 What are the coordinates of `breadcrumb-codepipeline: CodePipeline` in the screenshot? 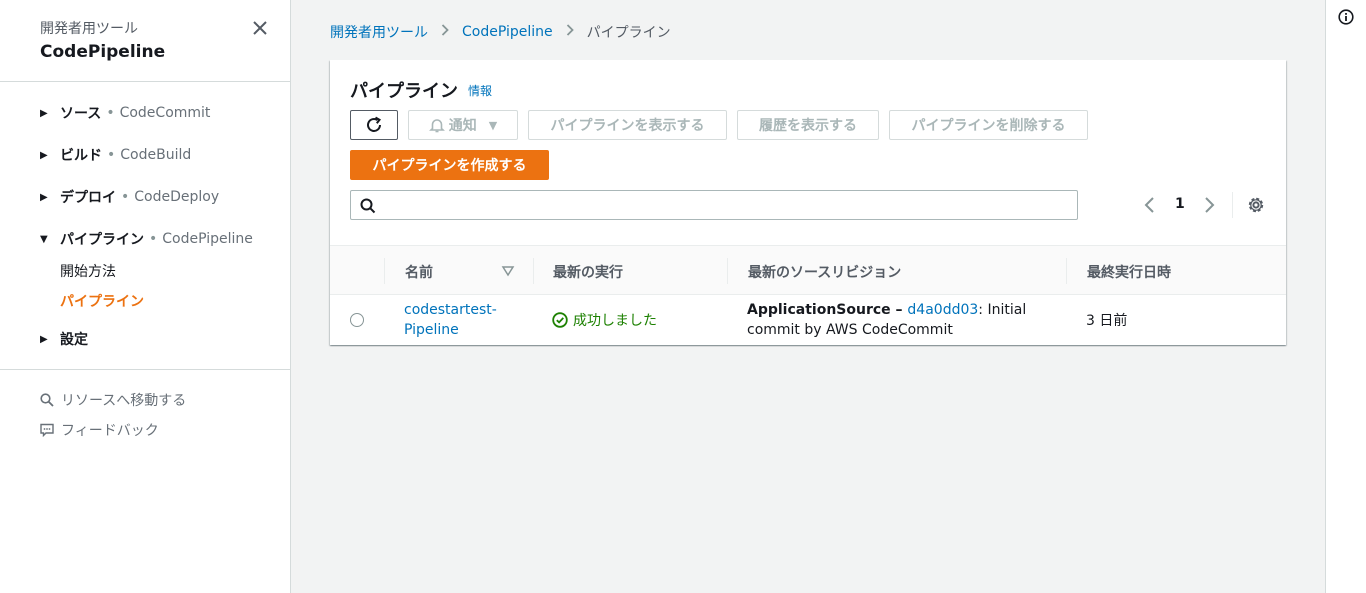 It's located at (507, 32).